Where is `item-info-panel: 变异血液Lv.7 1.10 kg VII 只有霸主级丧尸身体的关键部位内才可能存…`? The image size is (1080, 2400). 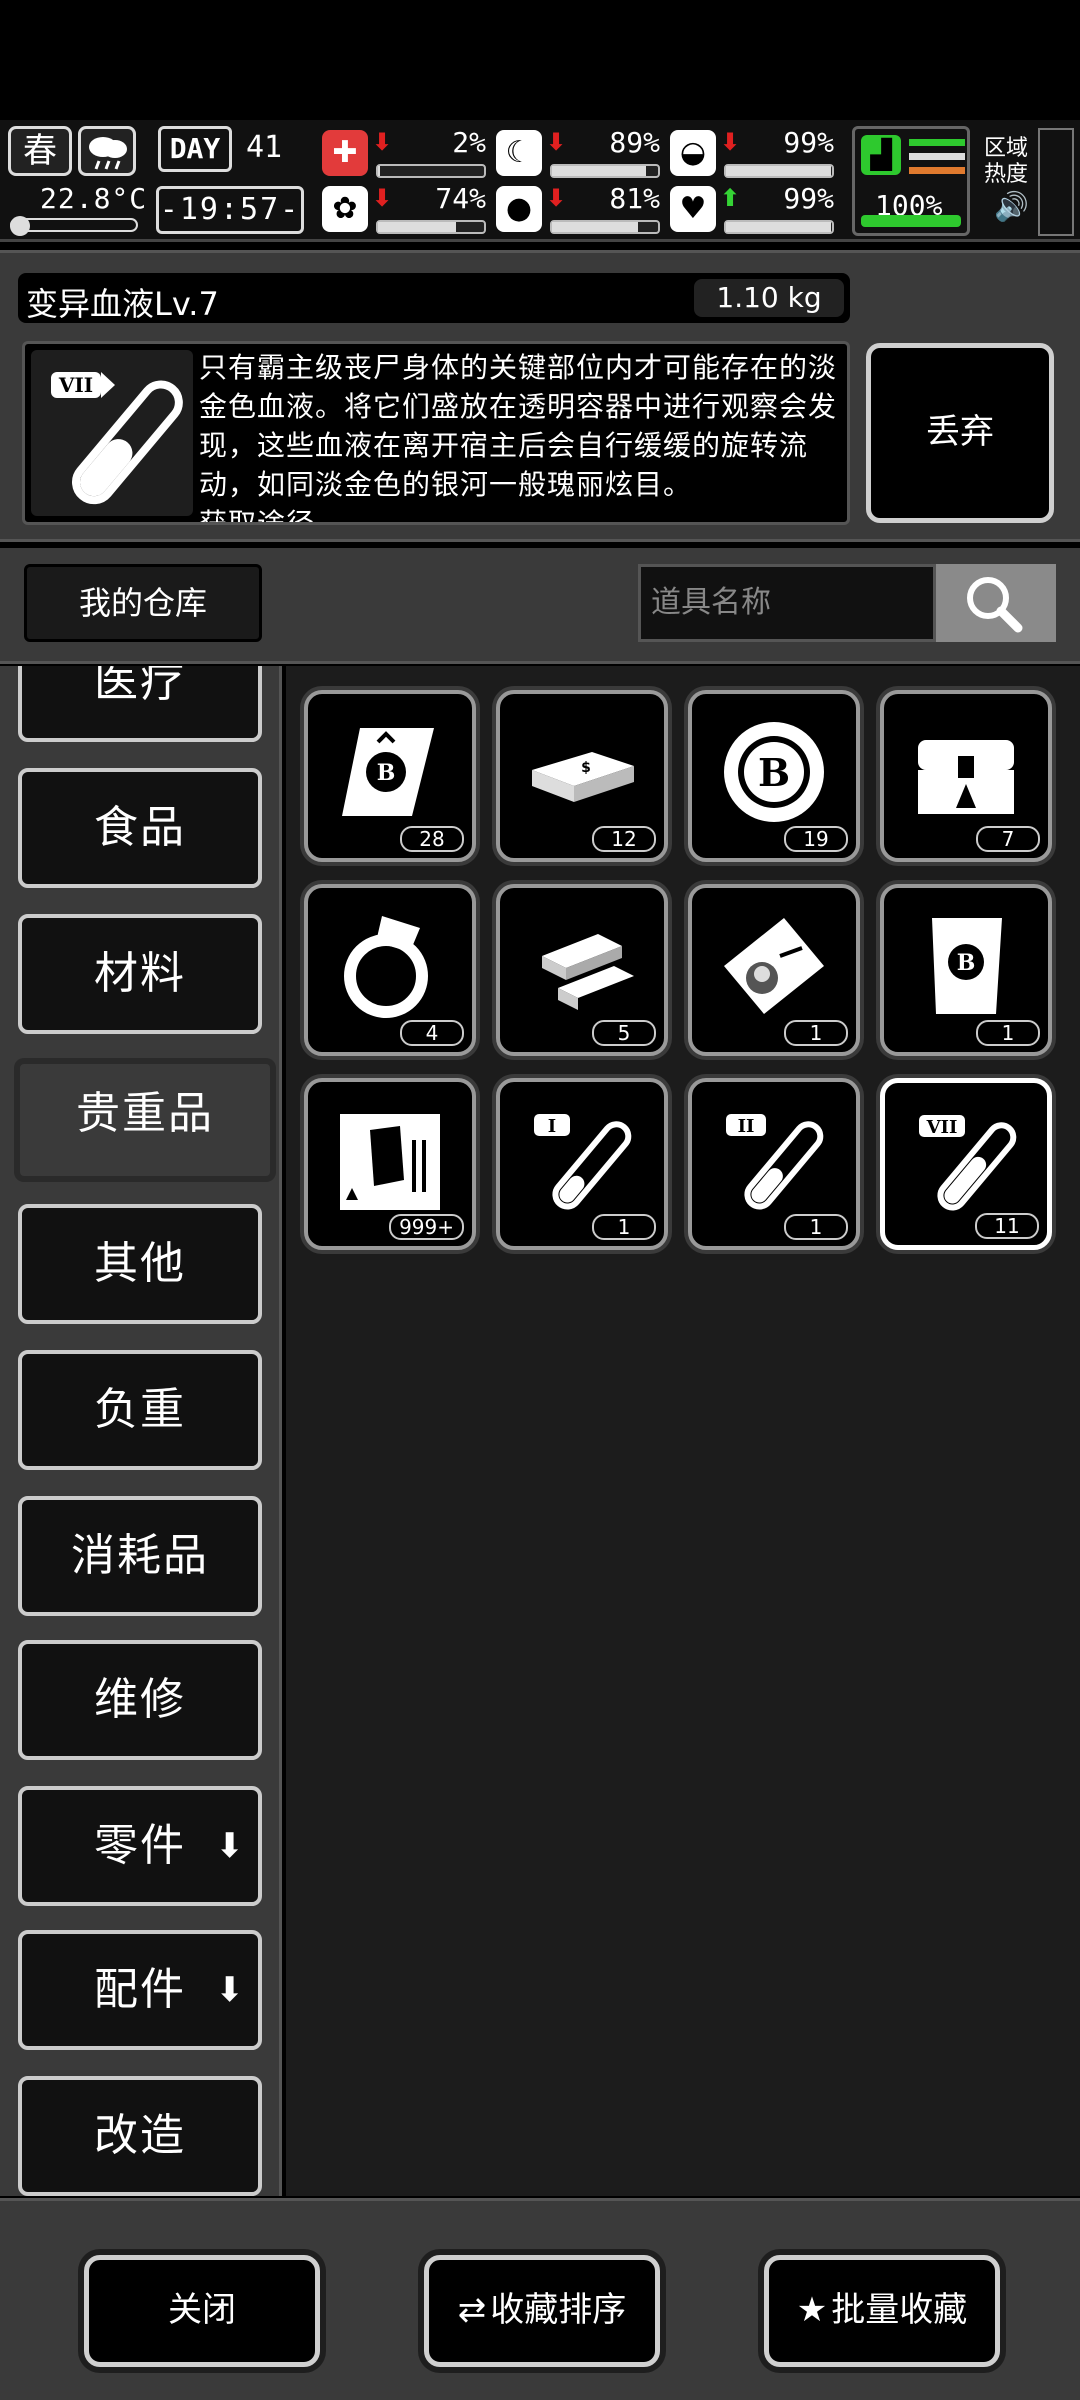 item-info-panel: 变异血液Lv.7 1.10 kg VII 只有霸主级丧尸身体的关键部位内才可能存… is located at coordinates (540, 396).